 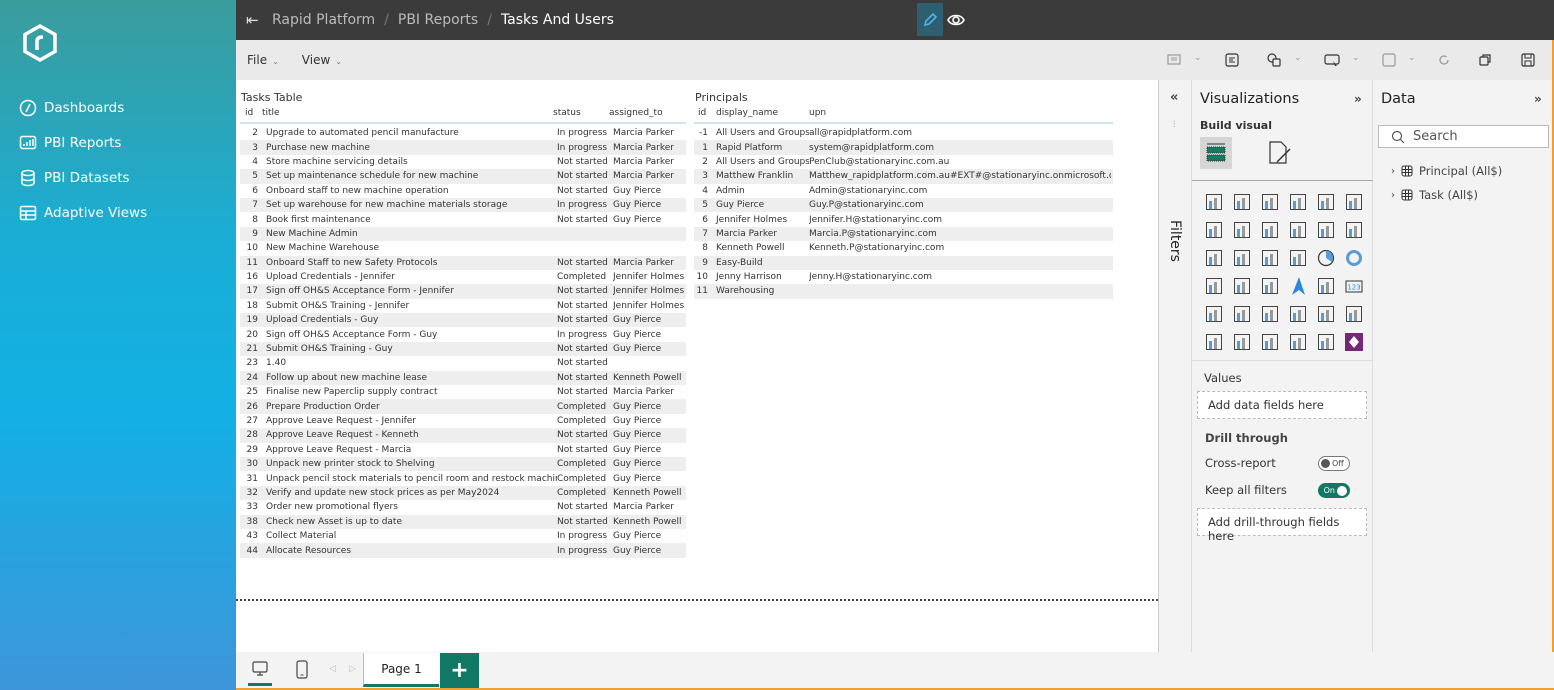 What do you see at coordinates (1270, 230) in the screenshot?
I see `stacked-area-icon` at bounding box center [1270, 230].